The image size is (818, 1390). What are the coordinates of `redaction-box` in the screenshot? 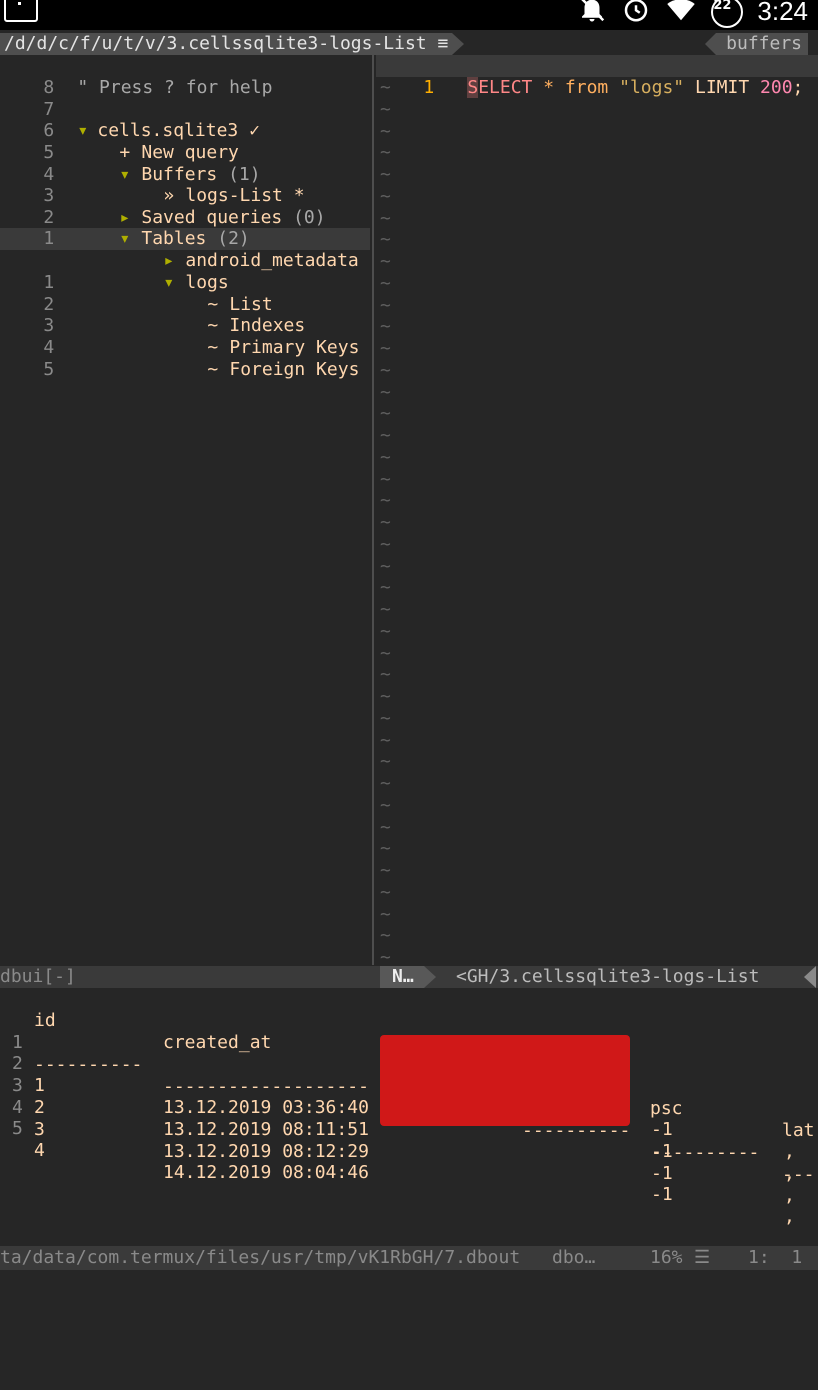 It's located at (505, 1080).